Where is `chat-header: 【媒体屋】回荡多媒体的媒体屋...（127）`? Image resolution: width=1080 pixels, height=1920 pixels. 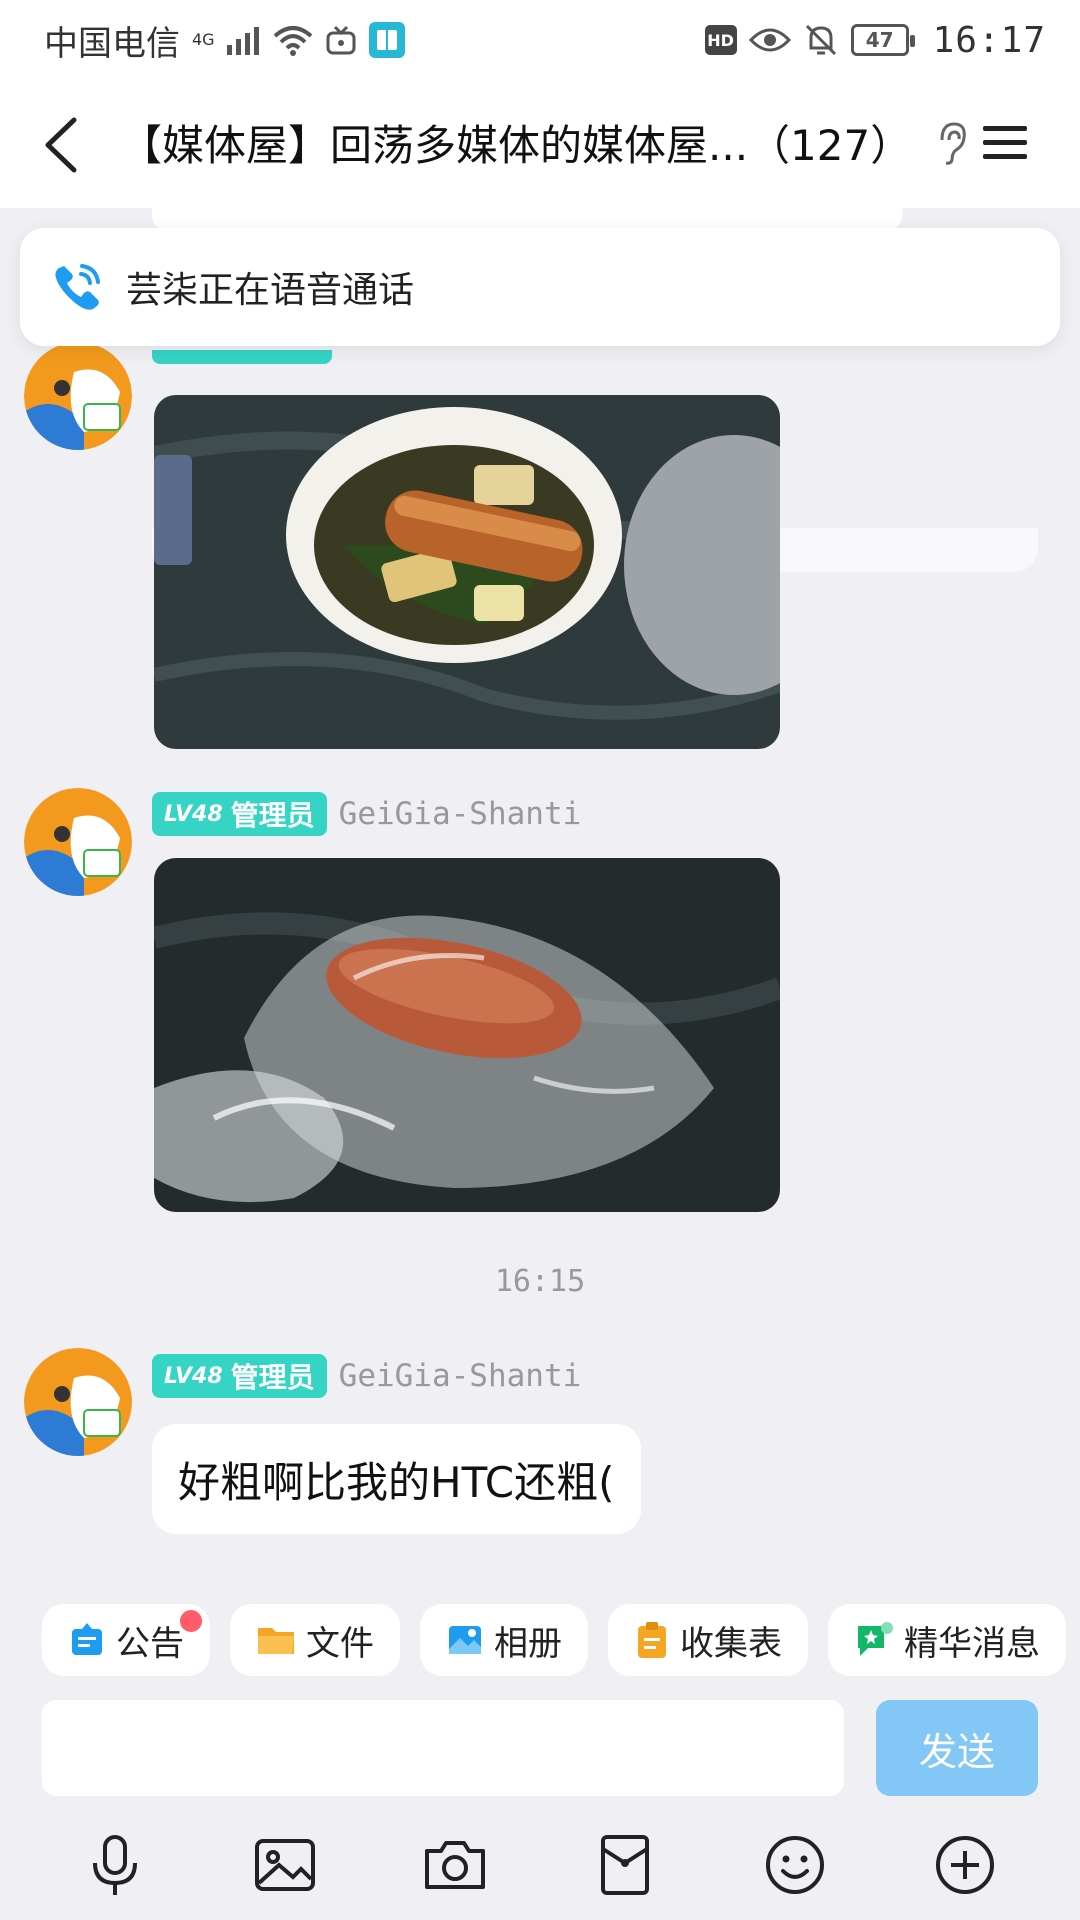
chat-header: 【媒体屋】回荡多媒体的媒体屋...（127） is located at coordinates (540, 144).